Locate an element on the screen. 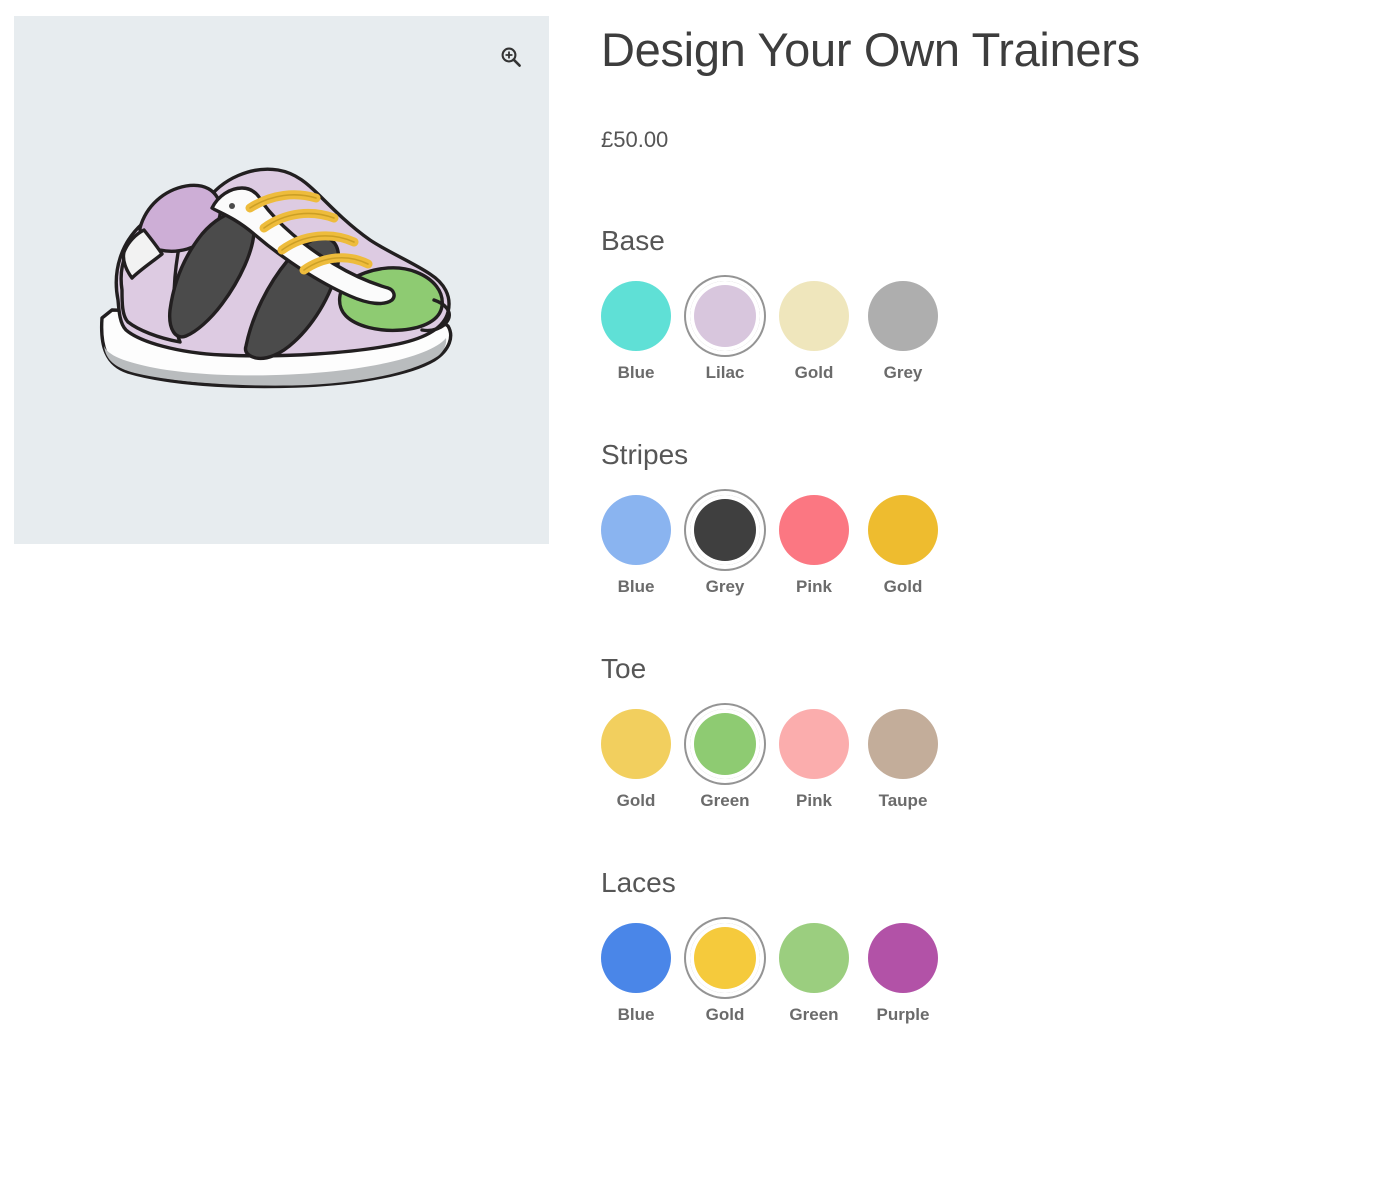 The image size is (1385, 1200). swatch-label: Purple is located at coordinates (903, 1014).